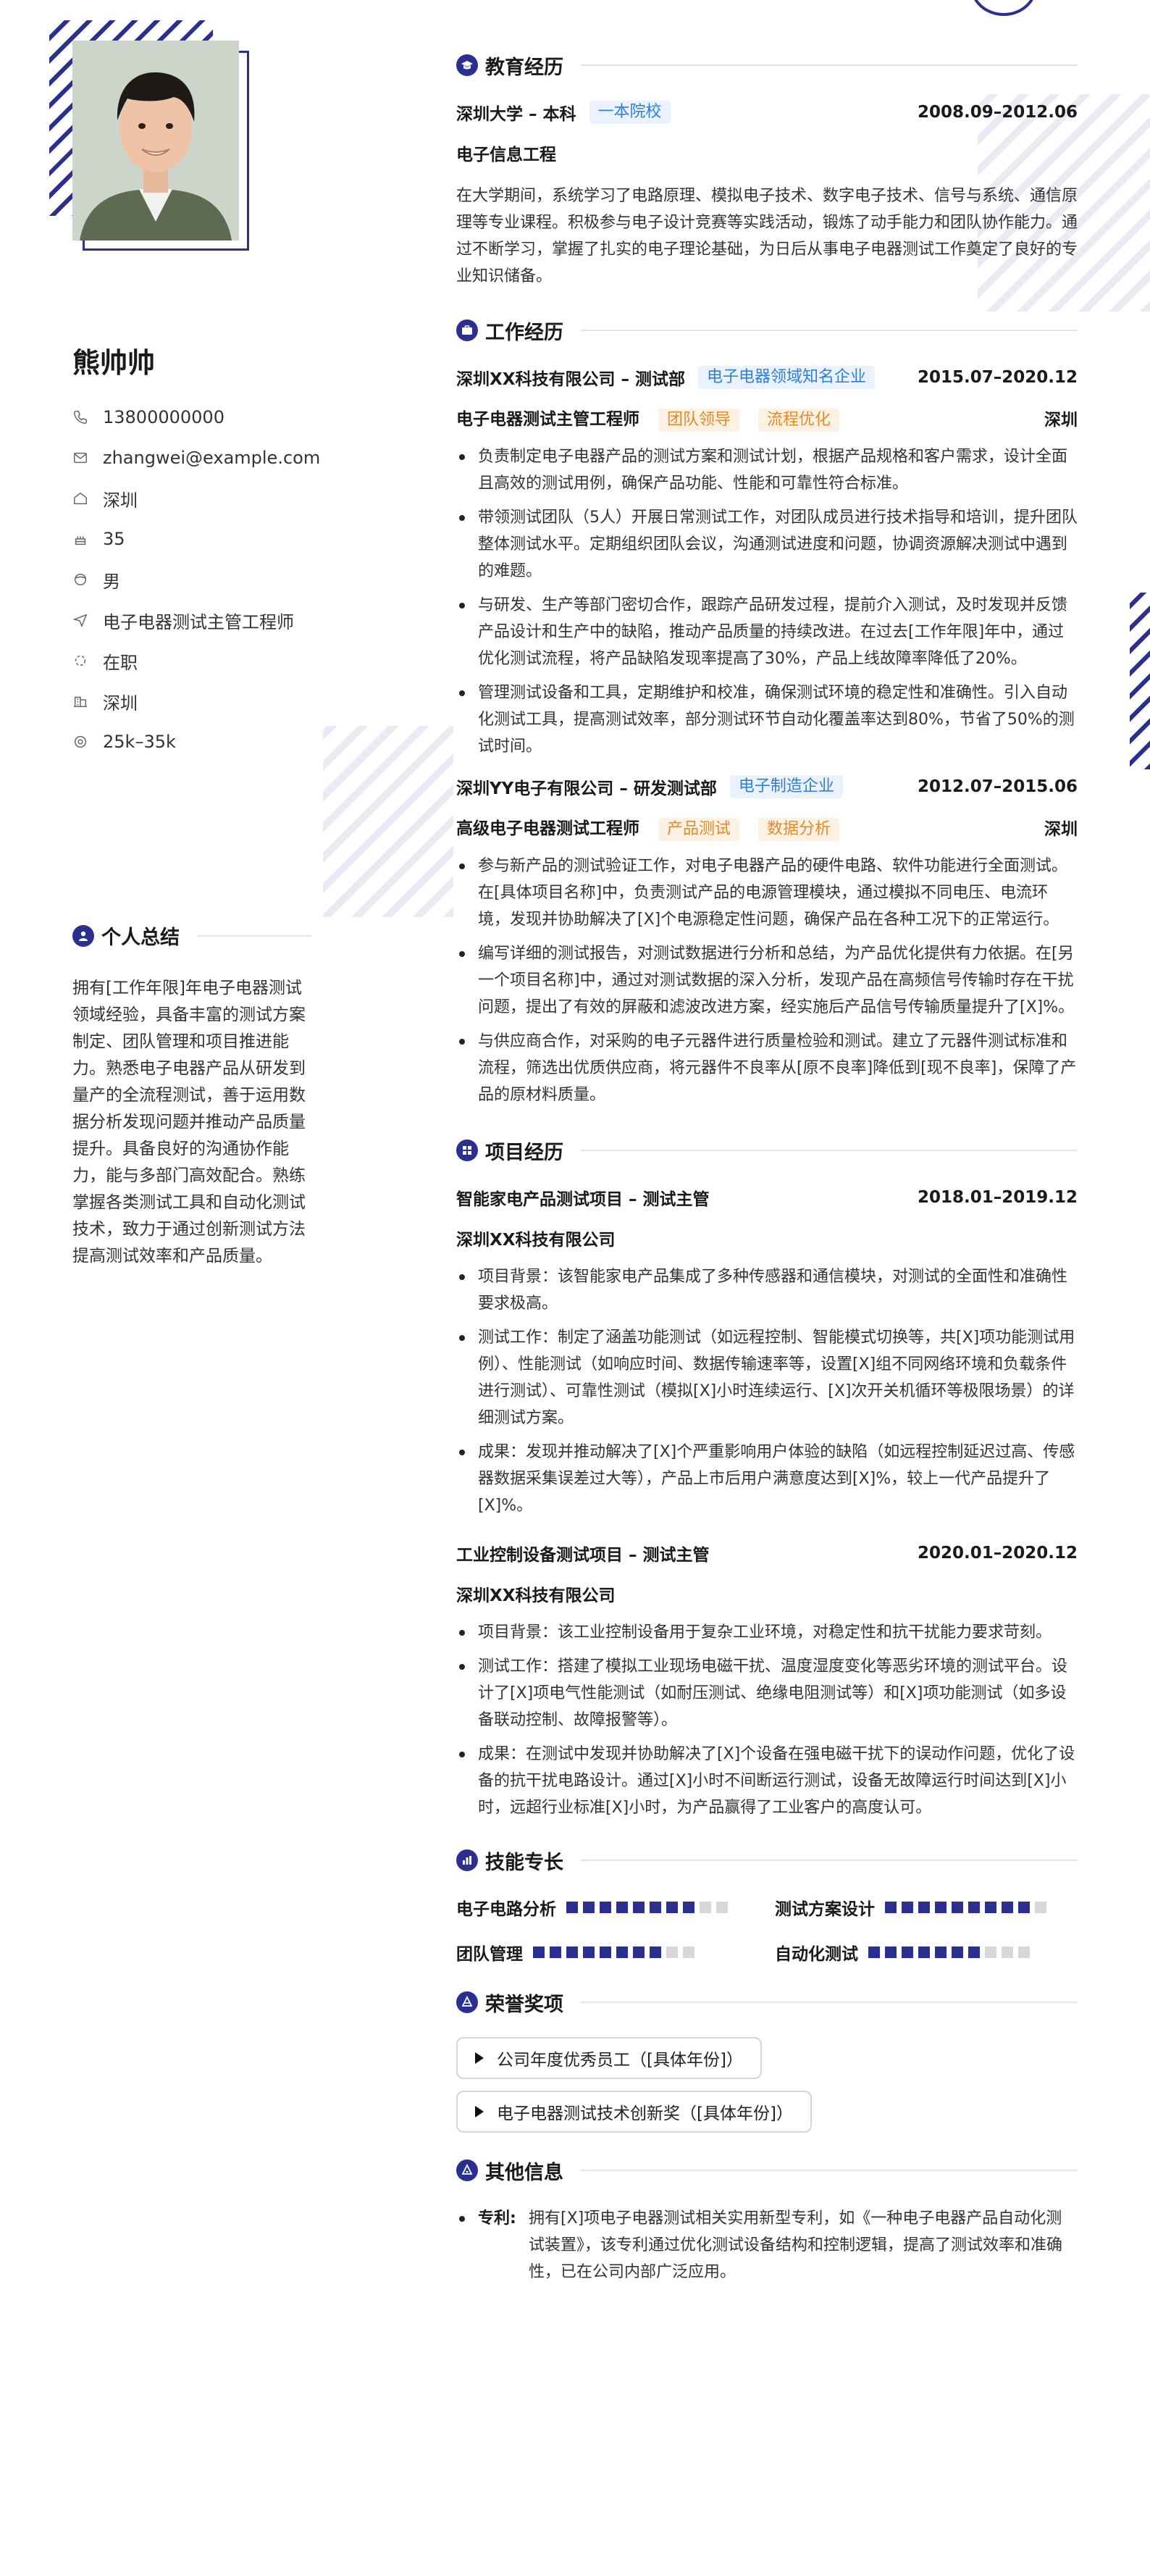 This screenshot has width=1150, height=2576. I want to click on contact-status-text: 在职, so click(120, 662).